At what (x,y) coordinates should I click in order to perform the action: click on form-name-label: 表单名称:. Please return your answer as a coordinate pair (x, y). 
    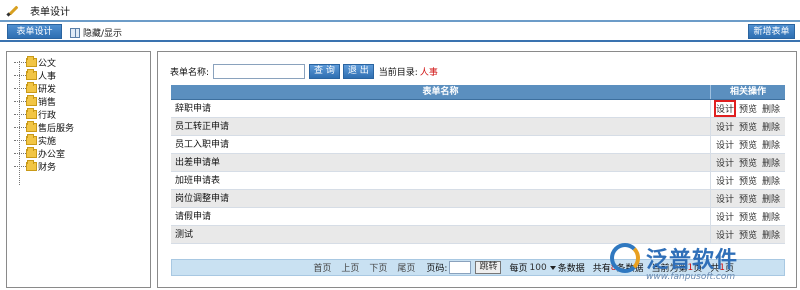
    Looking at the image, I should click on (190, 73).